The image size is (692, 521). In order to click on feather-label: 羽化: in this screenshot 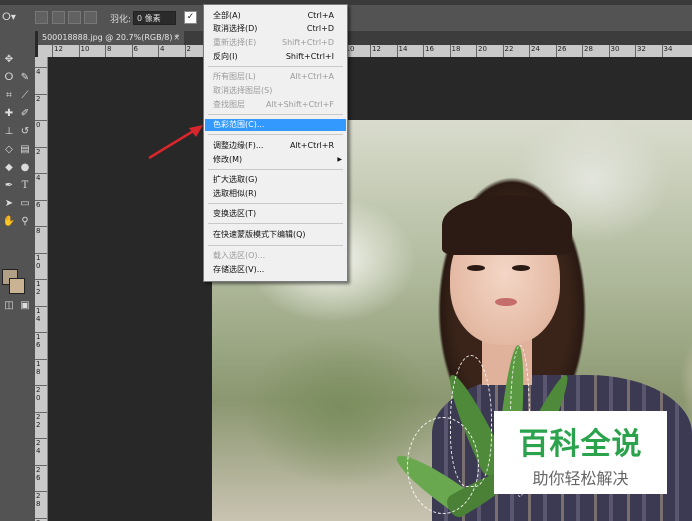, I will do `click(121, 20)`.